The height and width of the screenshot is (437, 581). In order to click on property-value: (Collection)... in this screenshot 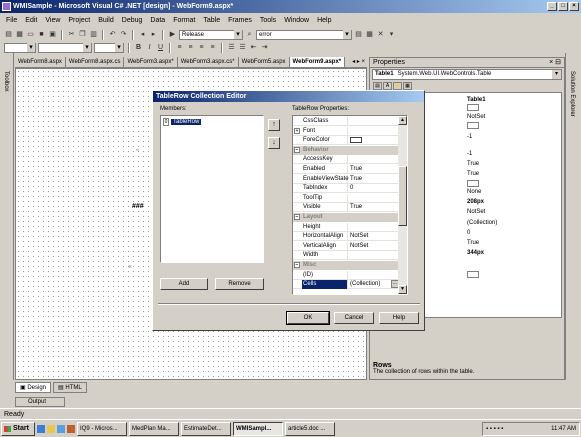, I will do `click(374, 284)`.